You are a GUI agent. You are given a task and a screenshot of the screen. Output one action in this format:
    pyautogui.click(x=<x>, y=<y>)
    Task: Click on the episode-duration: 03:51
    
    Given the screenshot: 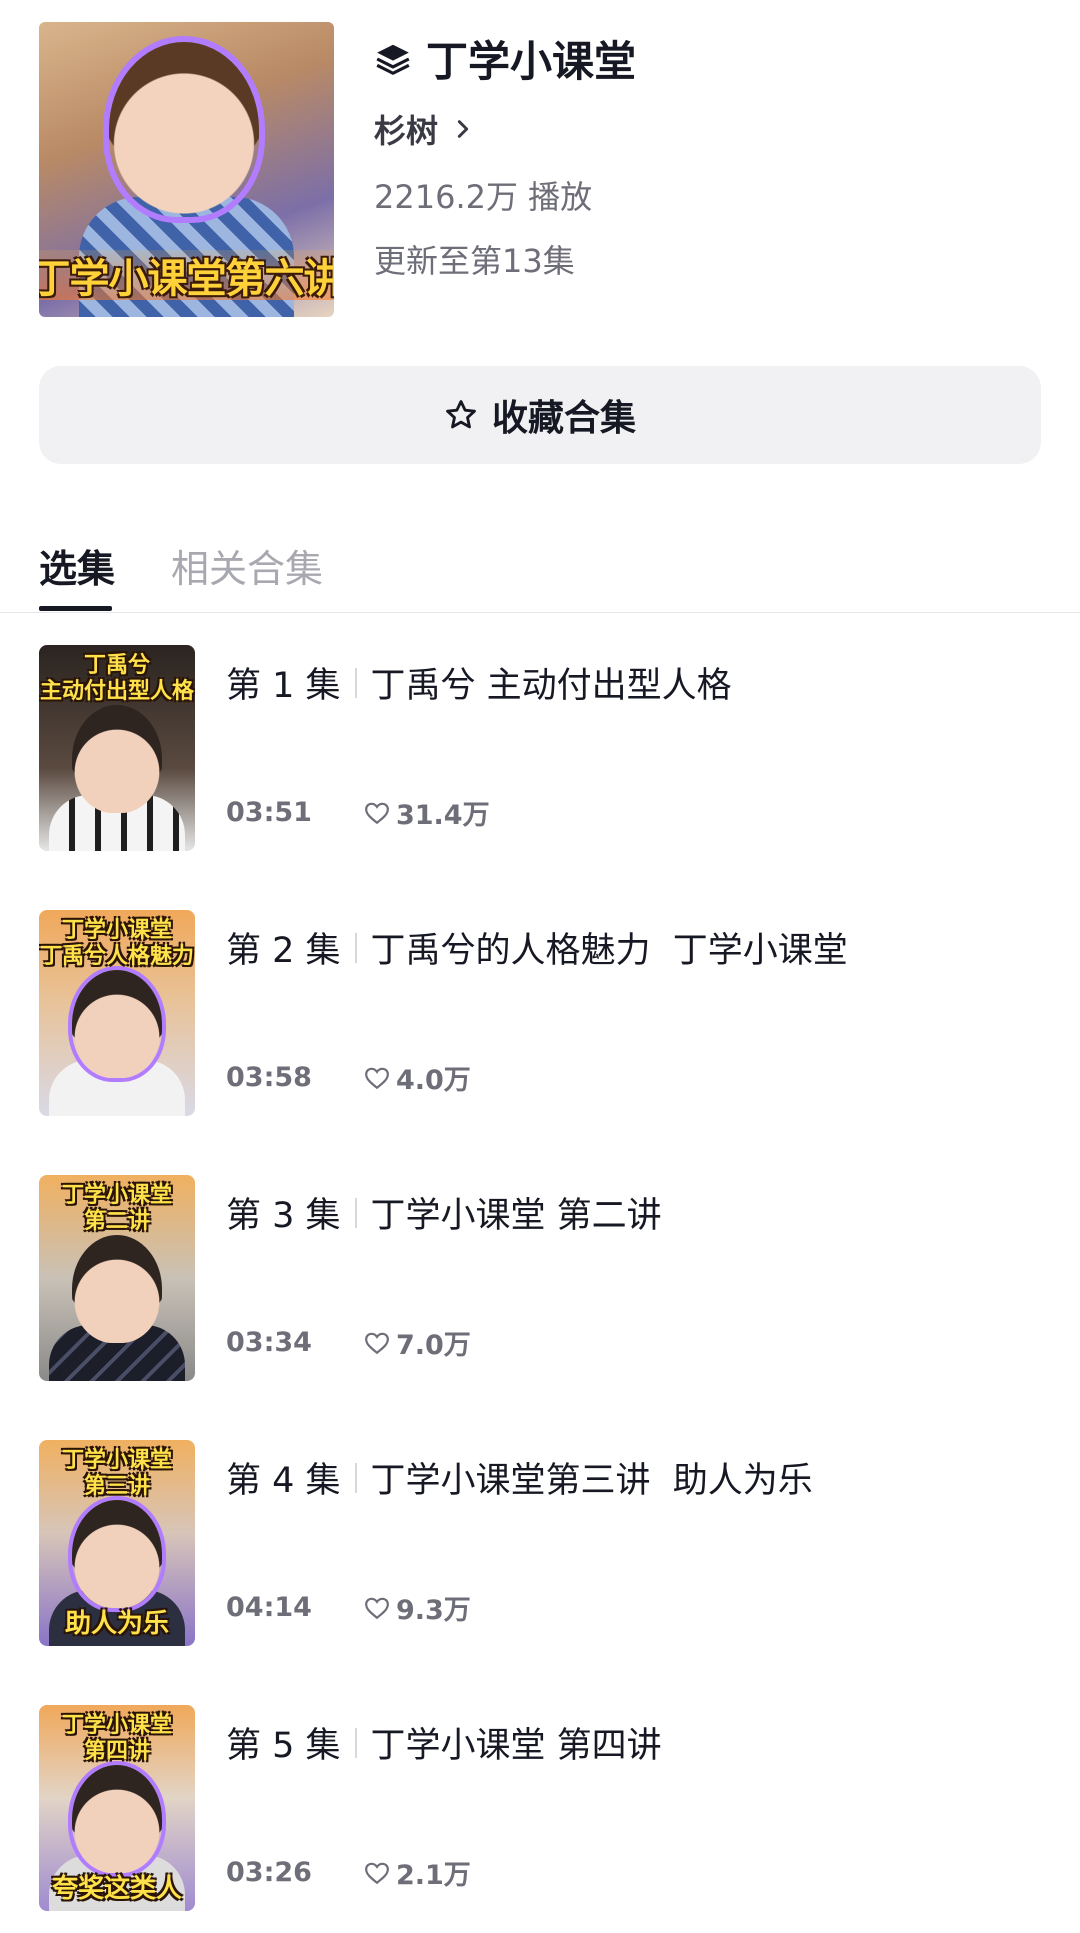 What is the action you would take?
    pyautogui.click(x=269, y=812)
    